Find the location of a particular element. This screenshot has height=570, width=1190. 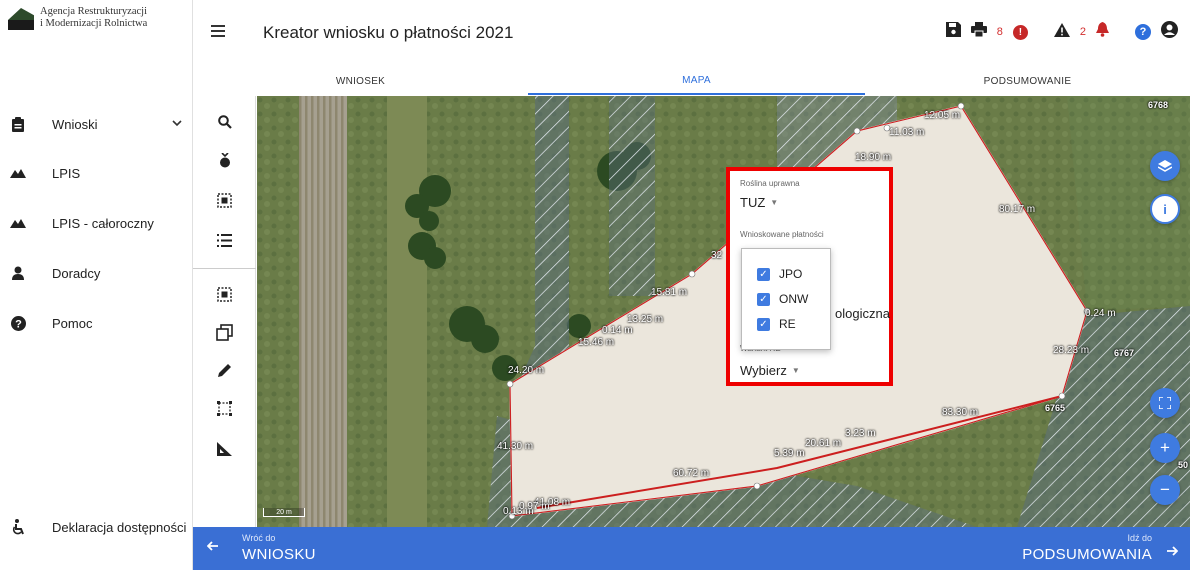

header-actions: 8 ! 2 ? is located at coordinates (1061, 32).